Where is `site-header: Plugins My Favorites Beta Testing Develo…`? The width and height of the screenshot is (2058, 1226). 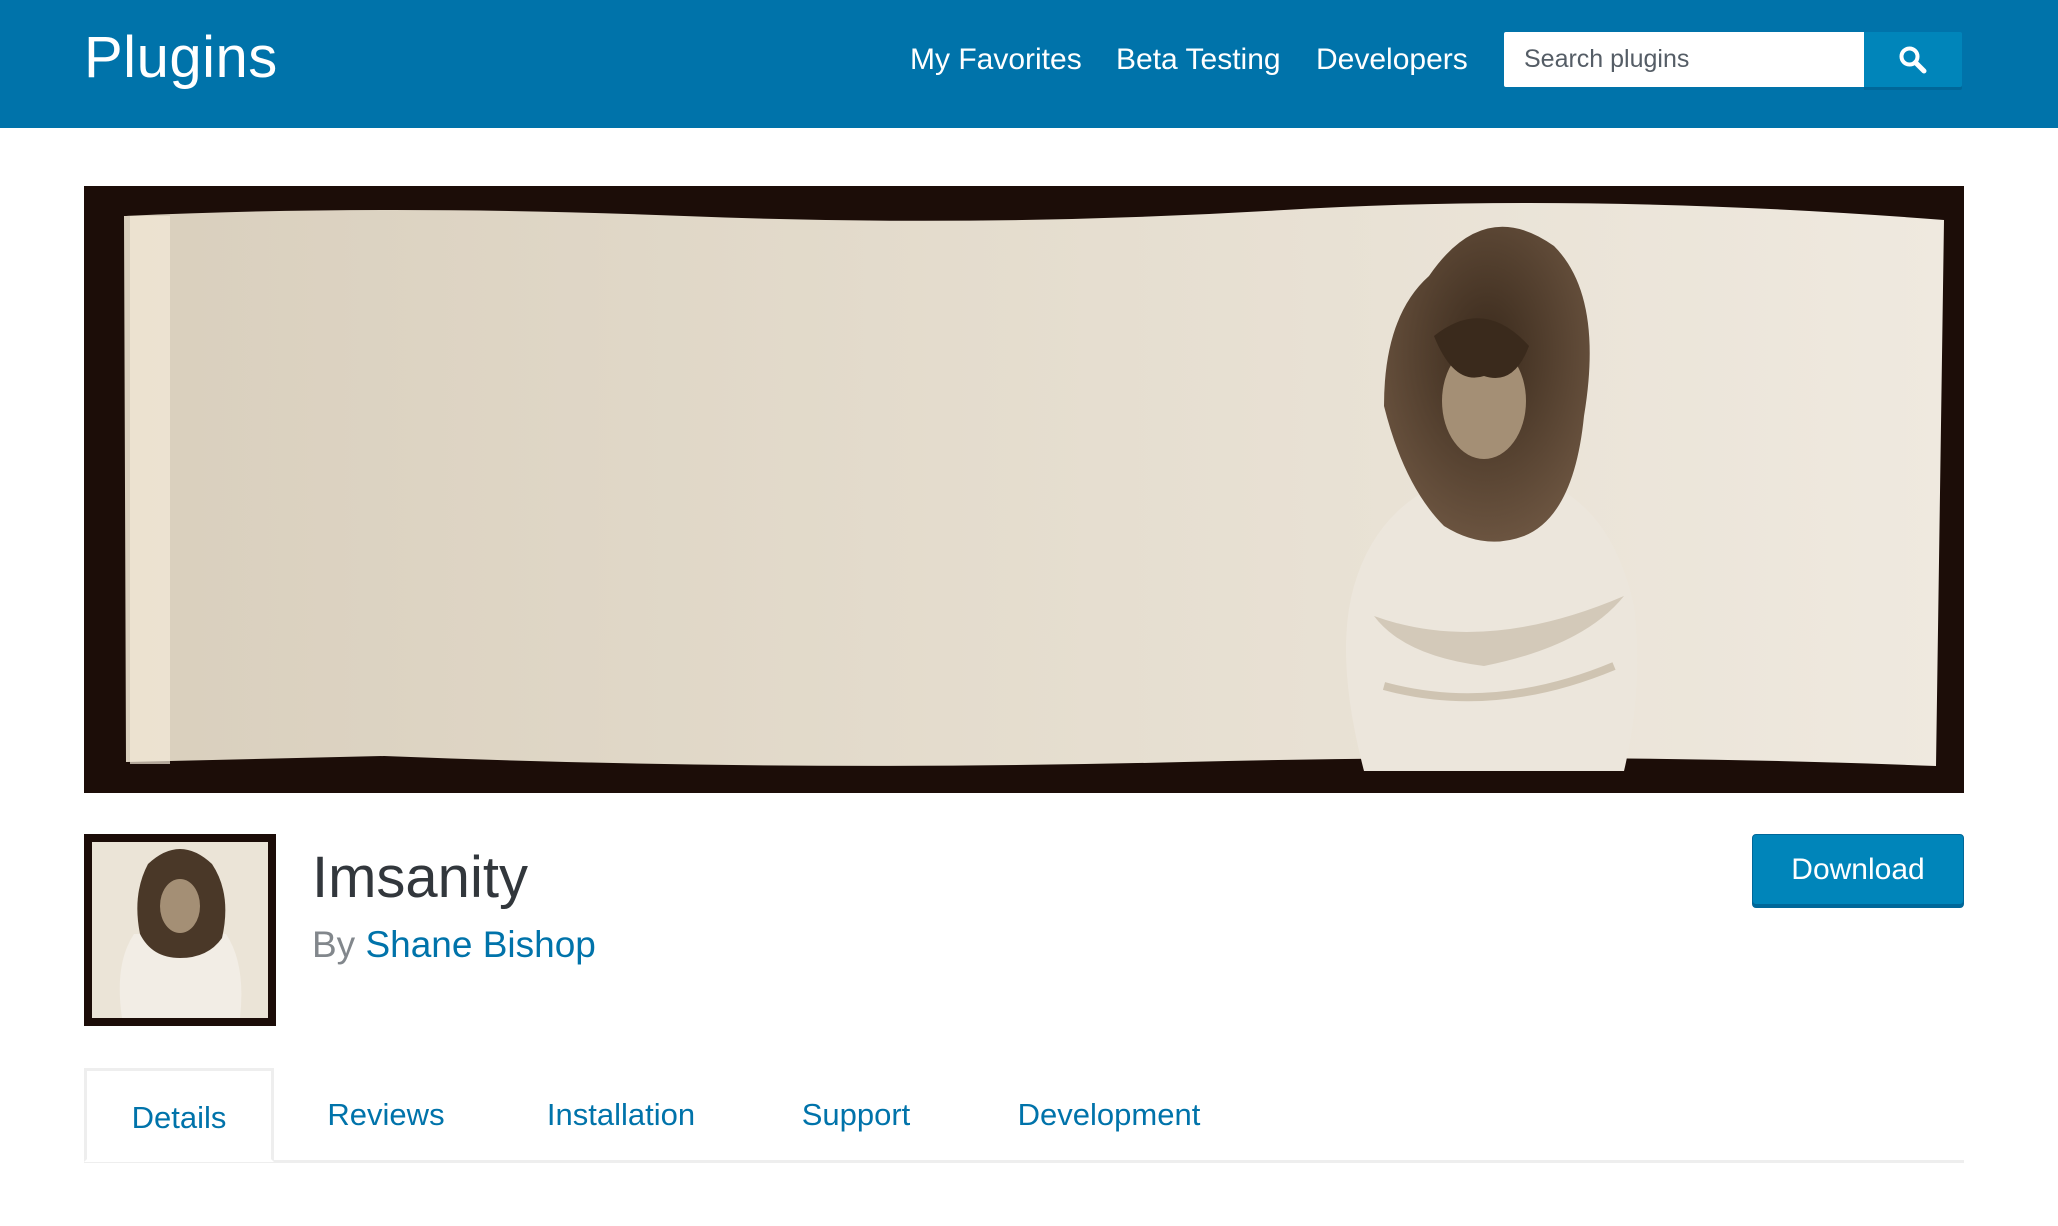
site-header: Plugins My Favorites Beta Testing Develo… is located at coordinates (1029, 64).